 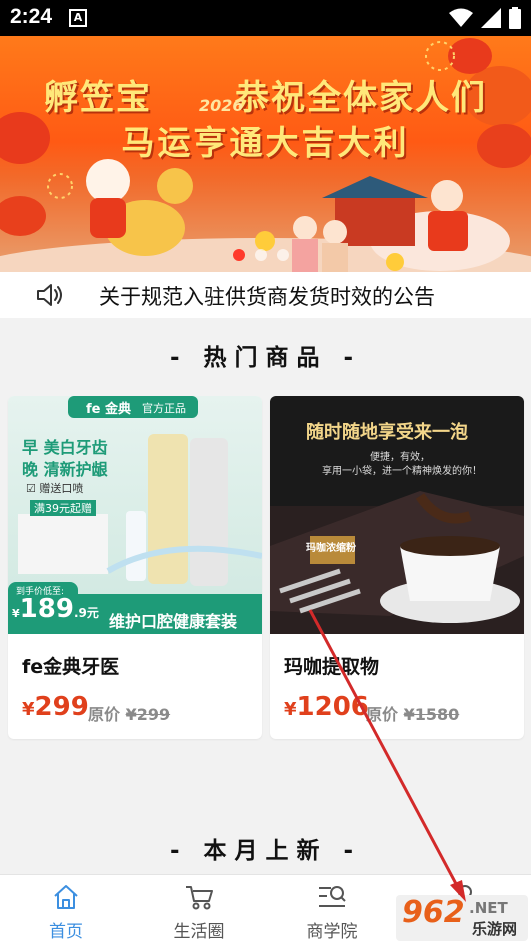 What do you see at coordinates (55, 609) in the screenshot?
I see `image-deal-price: ¥189.9元` at bounding box center [55, 609].